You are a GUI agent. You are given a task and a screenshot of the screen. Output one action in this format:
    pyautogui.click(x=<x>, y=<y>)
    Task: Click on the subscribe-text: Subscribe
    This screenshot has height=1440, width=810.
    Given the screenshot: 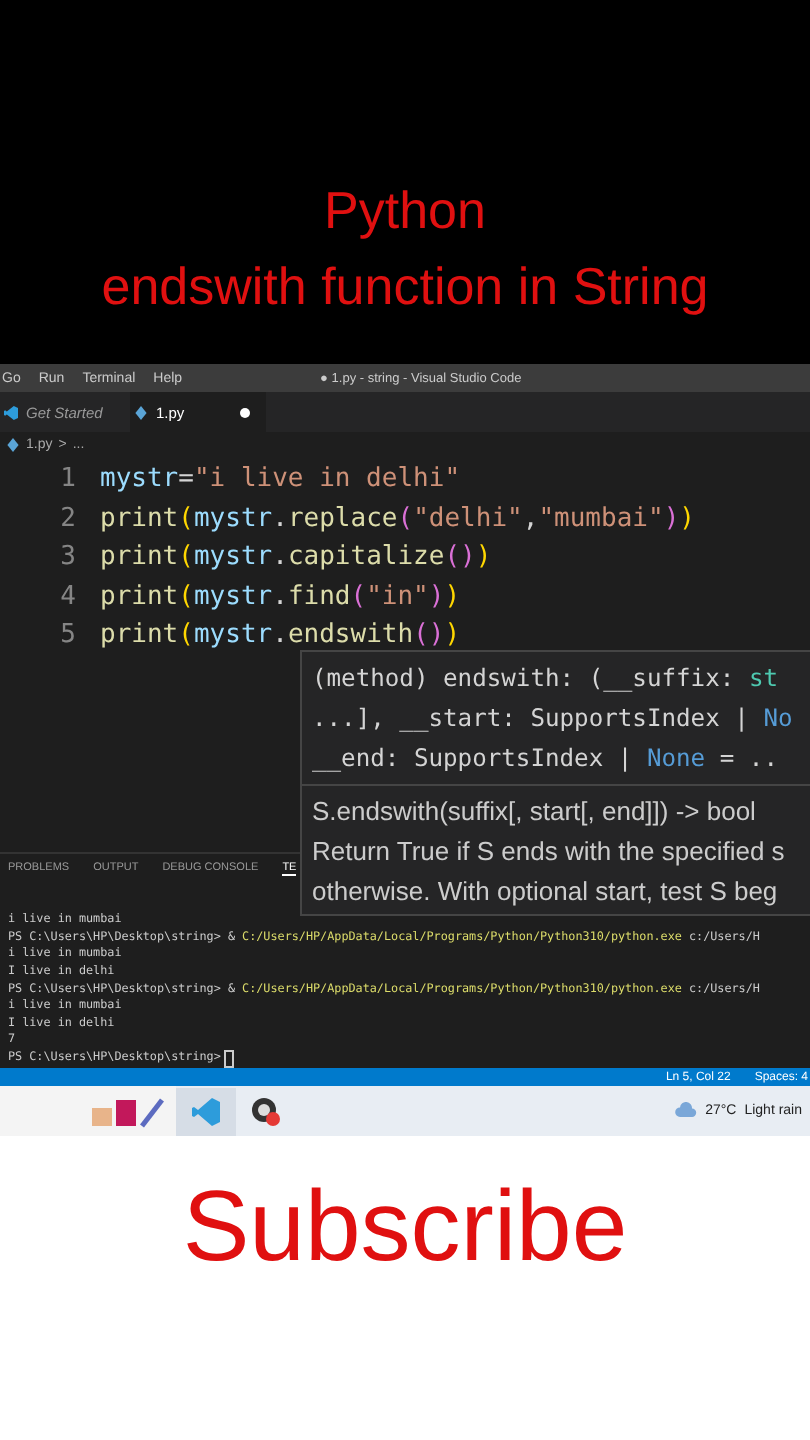 What is the action you would take?
    pyautogui.click(x=405, y=1227)
    